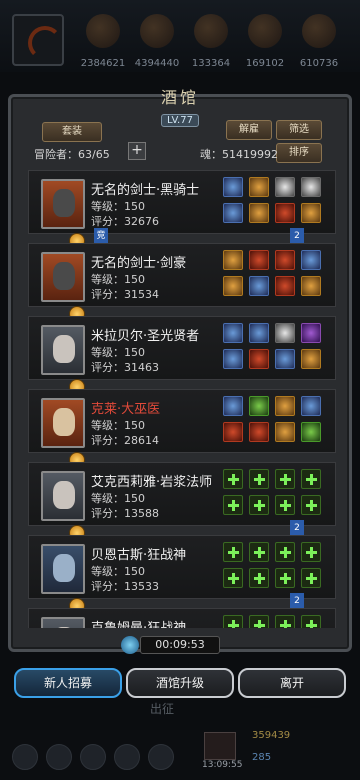  What do you see at coordinates (125, 294) in the screenshot?
I see `hero-score: 评分：31534` at bounding box center [125, 294].